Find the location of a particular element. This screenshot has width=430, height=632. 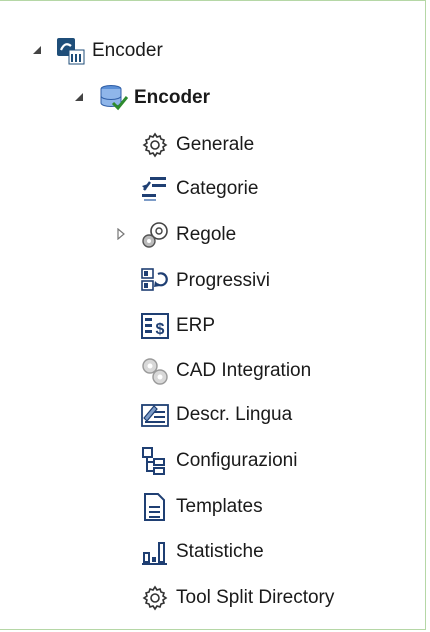

tree-node-encoder-database: Encoder is located at coordinates (154, 98).